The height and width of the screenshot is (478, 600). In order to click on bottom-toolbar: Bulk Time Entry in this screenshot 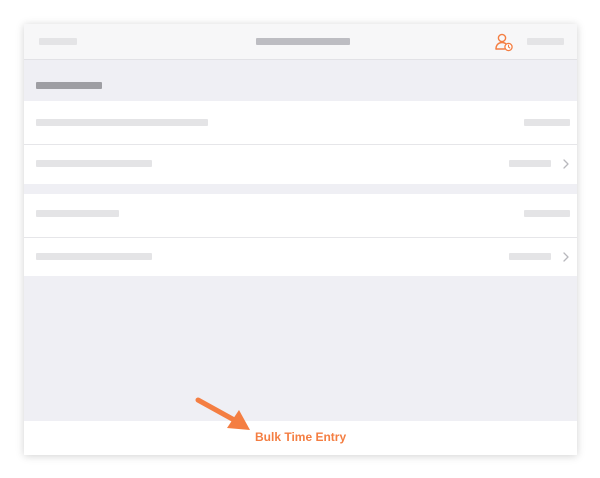, I will do `click(300, 438)`.